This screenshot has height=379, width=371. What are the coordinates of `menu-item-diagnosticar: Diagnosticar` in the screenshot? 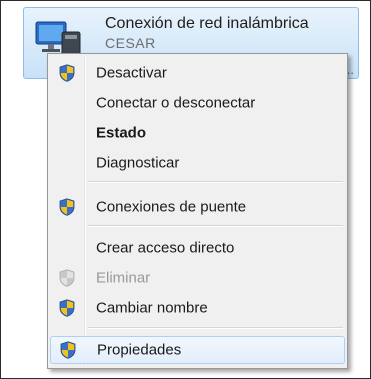 It's located at (197, 163).